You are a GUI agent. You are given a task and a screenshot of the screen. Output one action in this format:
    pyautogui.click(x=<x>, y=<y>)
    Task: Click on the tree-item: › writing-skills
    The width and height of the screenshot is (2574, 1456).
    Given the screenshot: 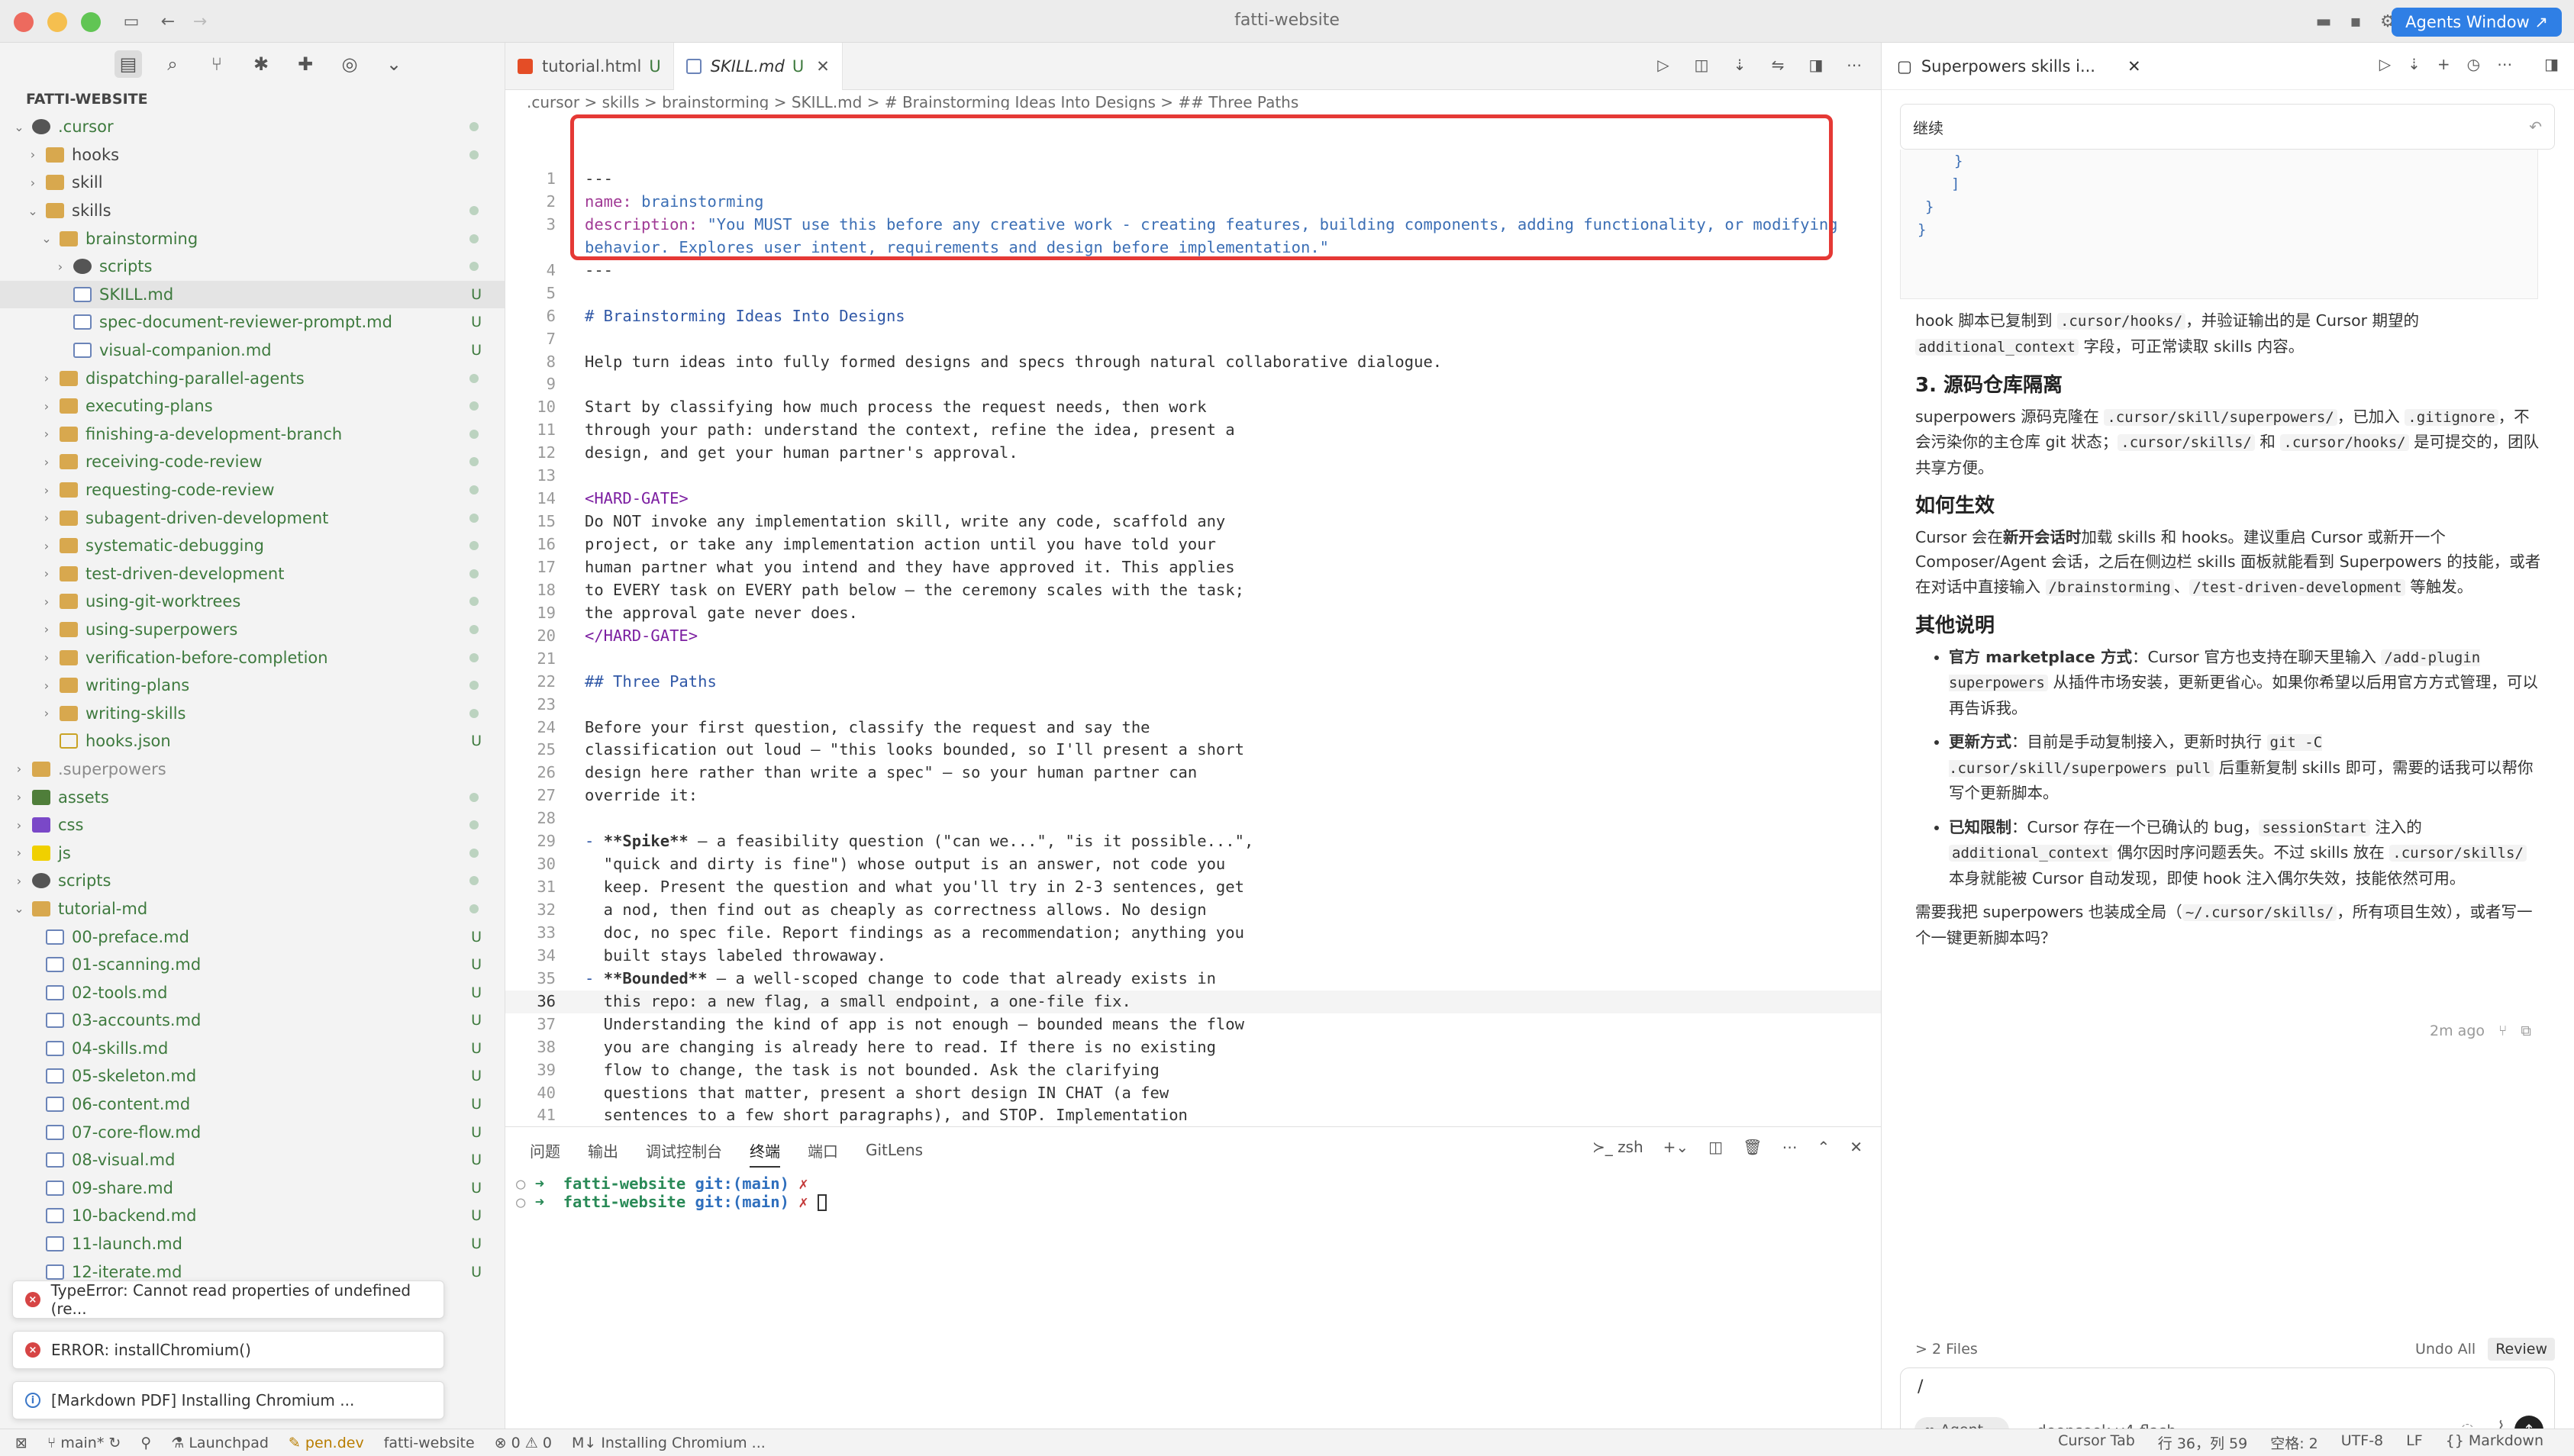 What is the action you would take?
    pyautogui.click(x=253, y=713)
    